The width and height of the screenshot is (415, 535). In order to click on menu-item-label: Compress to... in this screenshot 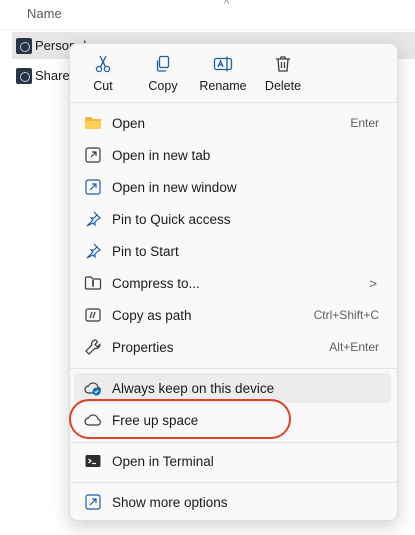, I will do `click(156, 283)`.